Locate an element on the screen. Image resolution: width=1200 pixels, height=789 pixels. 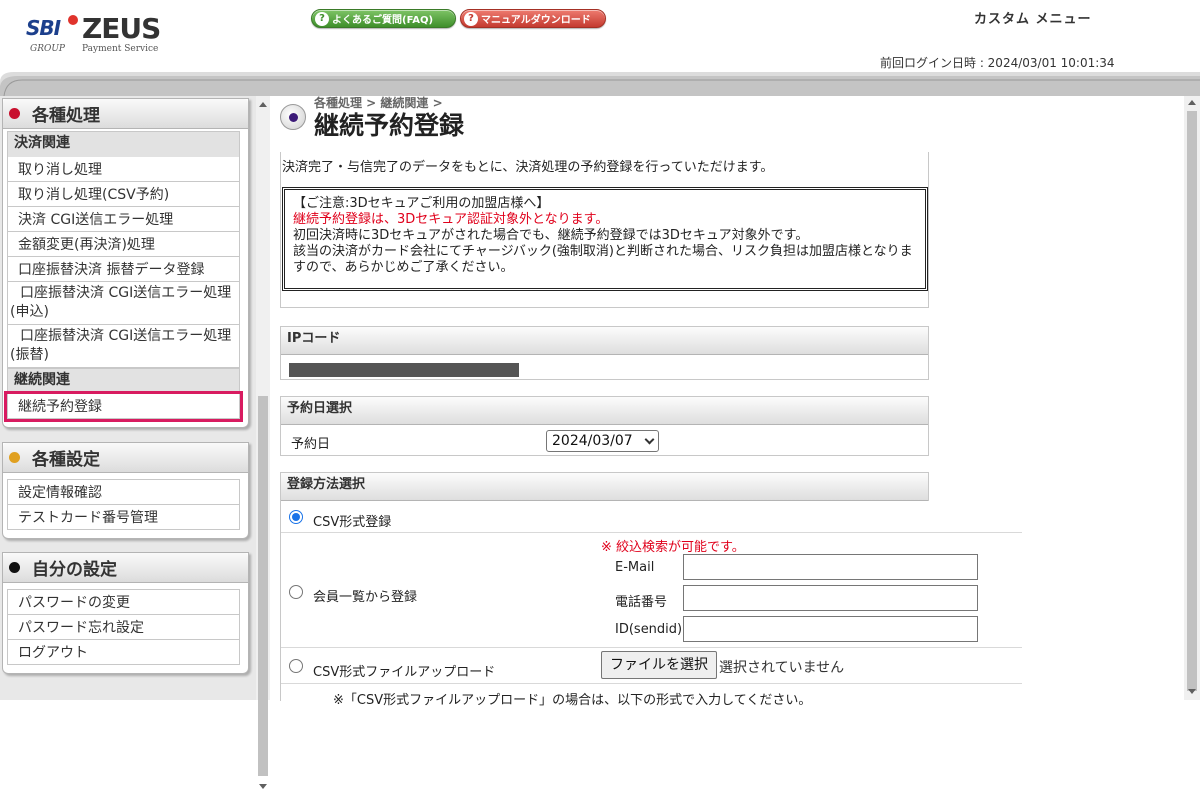
upload-format-note: ※「CSV形式ファイルアップロード」の場合は、以下の形式で入力してください。 is located at coordinates (572, 700).